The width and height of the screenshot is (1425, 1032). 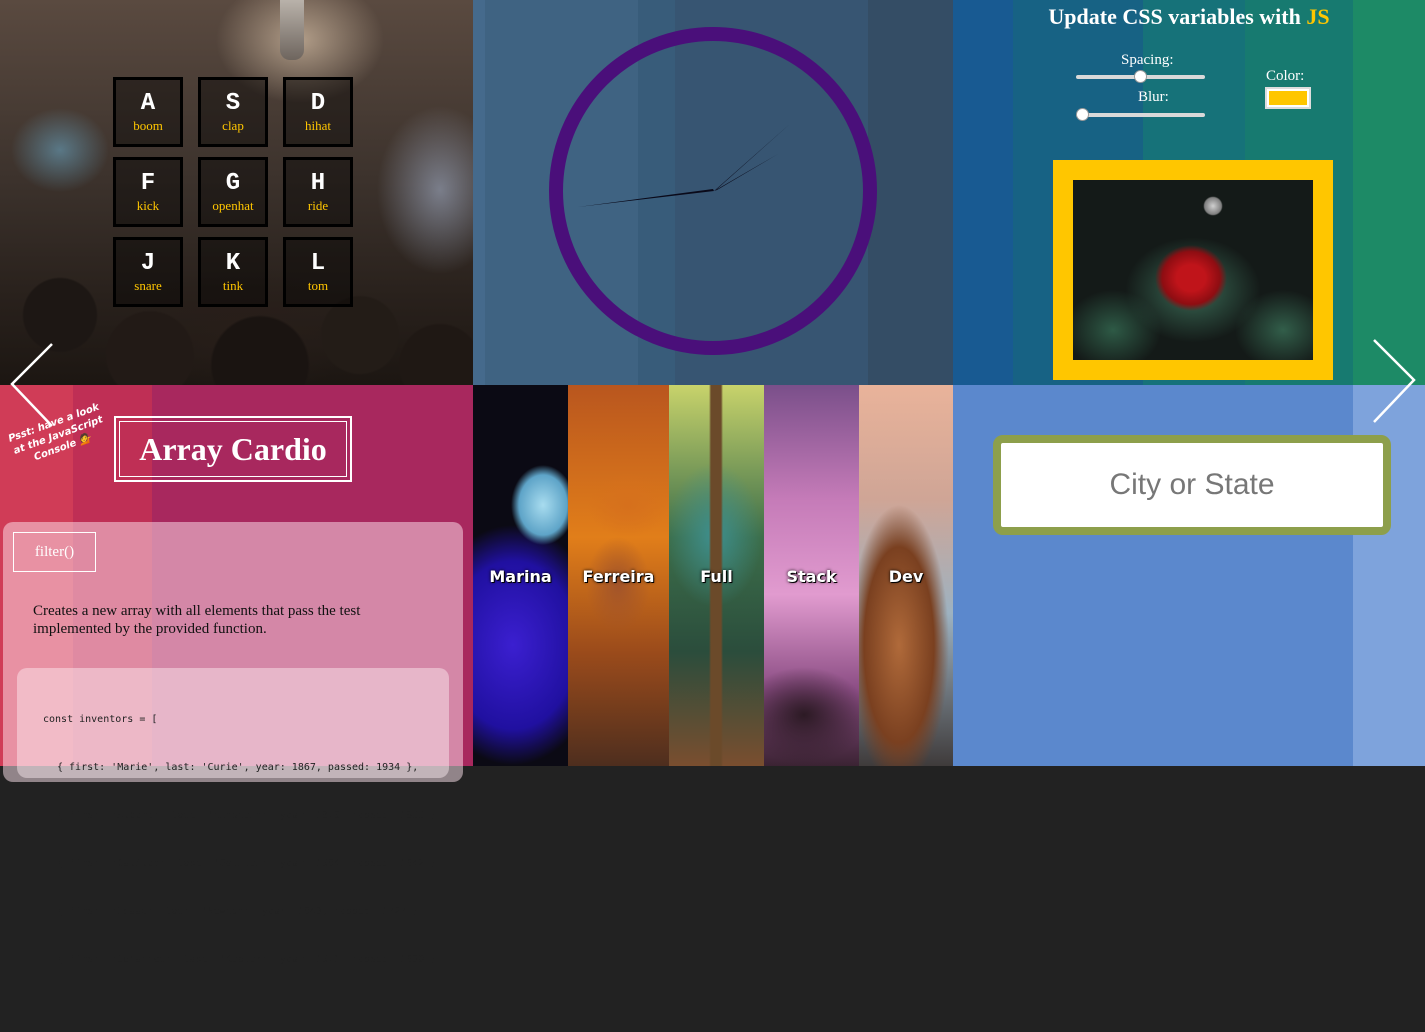 I want to click on drum-key-g: Gopenhat, so click(x=233, y=192).